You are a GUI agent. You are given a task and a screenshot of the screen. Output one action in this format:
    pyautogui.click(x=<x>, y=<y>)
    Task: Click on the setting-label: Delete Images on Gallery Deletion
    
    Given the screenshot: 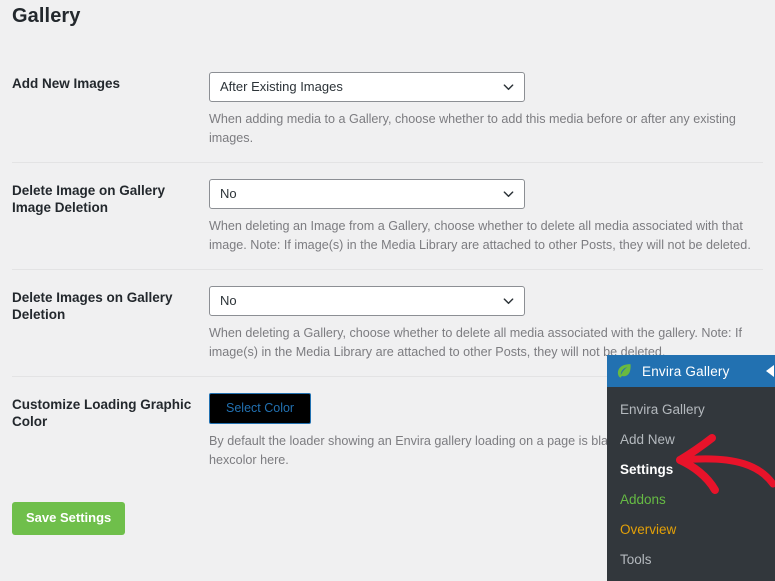 What is the action you would take?
    pyautogui.click(x=92, y=306)
    